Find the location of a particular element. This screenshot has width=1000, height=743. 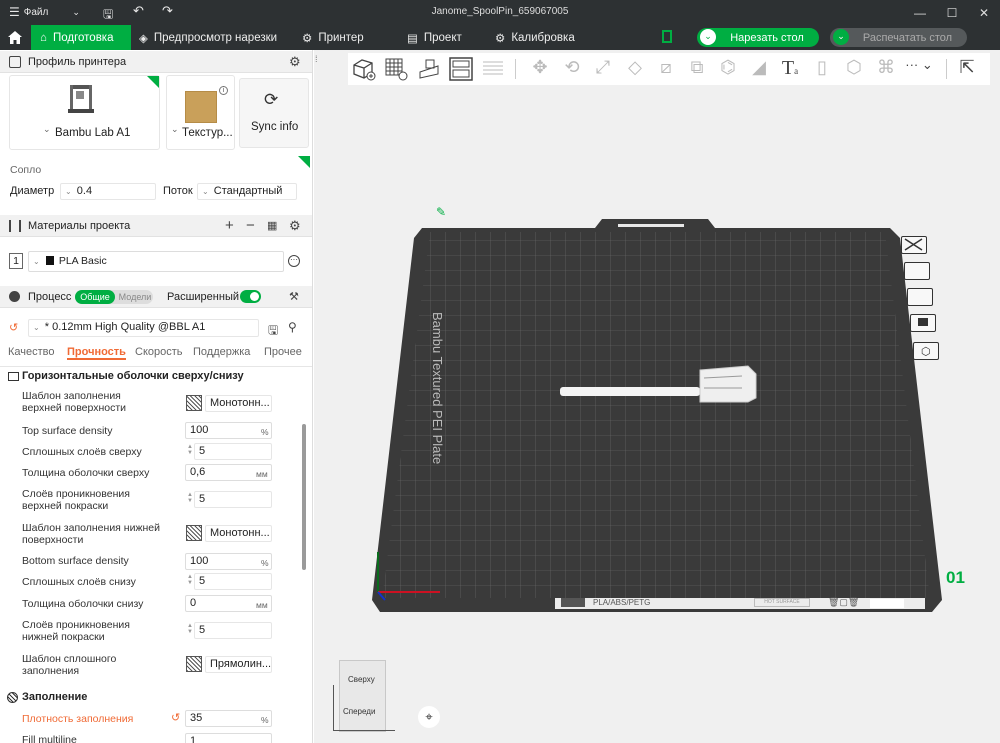

bottom-paint-spinner-icon: ▲ ▼ is located at coordinates (190, 630).